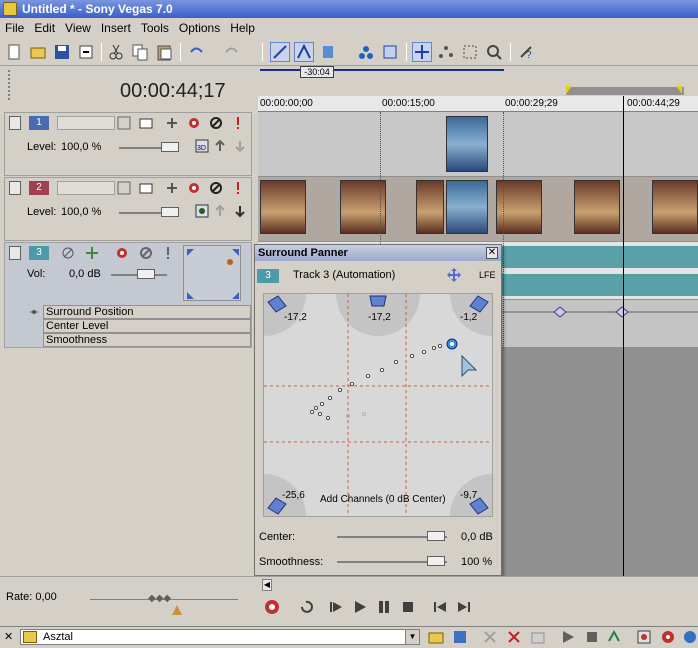  I want to click on record-icon, so click(272, 607).